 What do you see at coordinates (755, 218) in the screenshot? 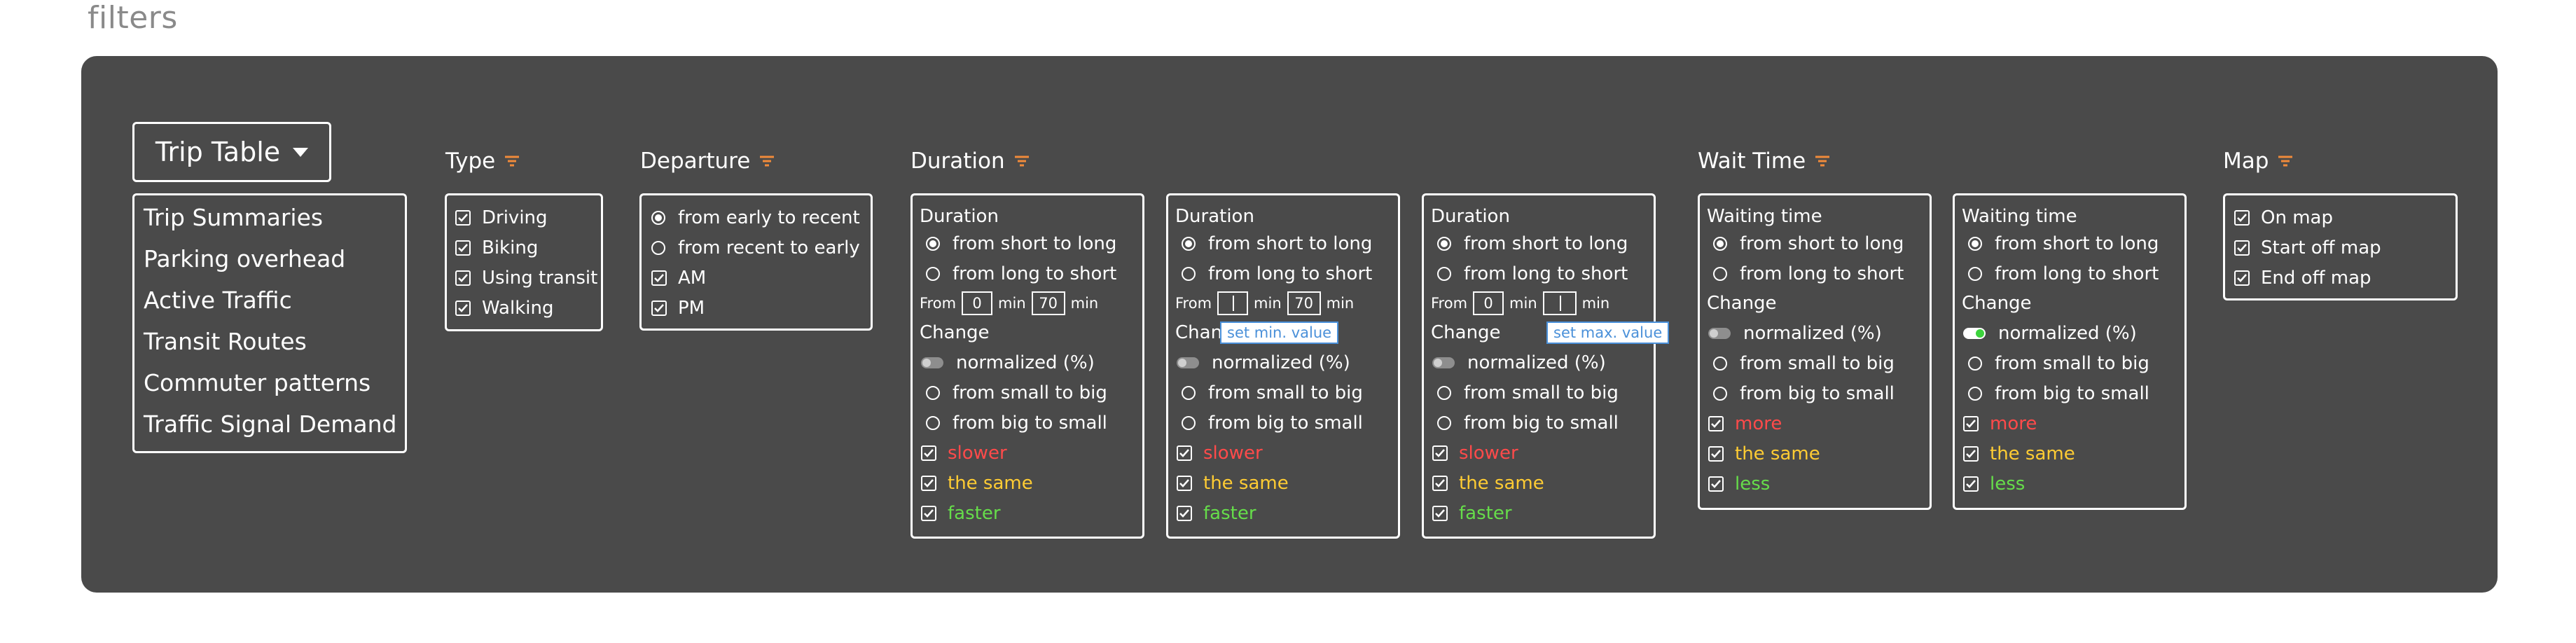
I see `departure-sort-early-recent: from early to recent` at bounding box center [755, 218].